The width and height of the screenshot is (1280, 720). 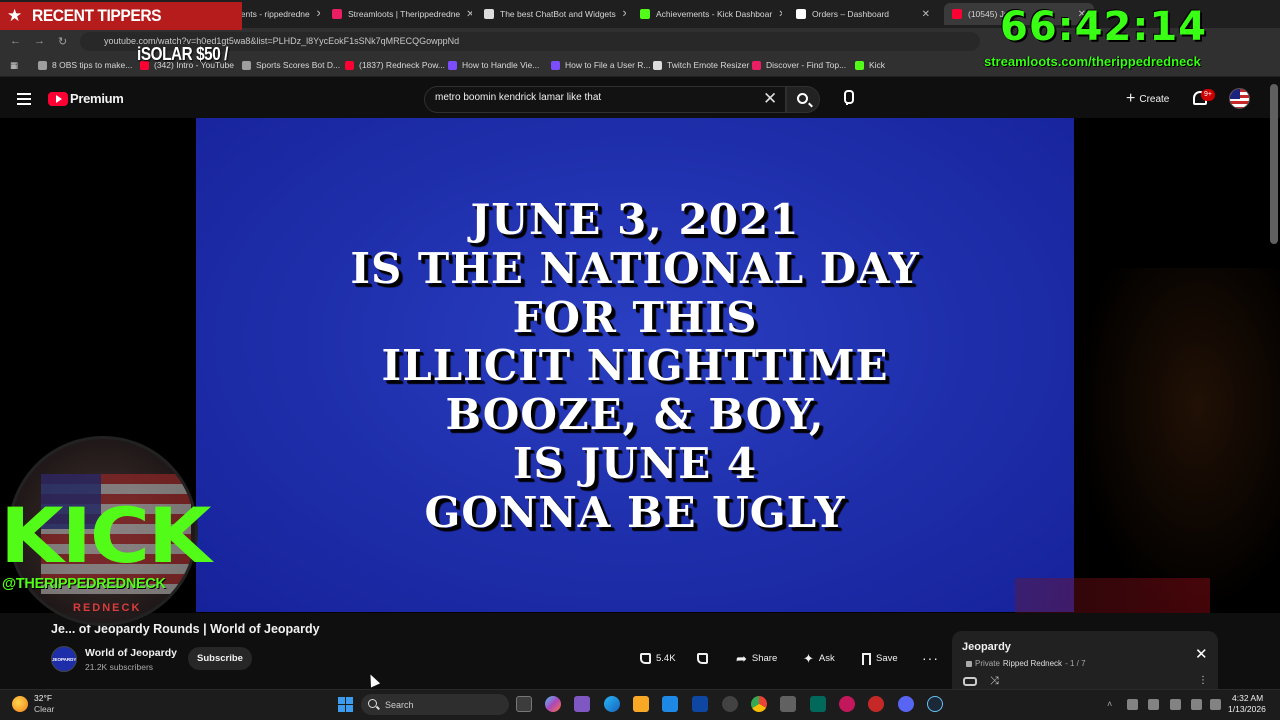 What do you see at coordinates (847, 704) in the screenshot?
I see `audio-app-icon` at bounding box center [847, 704].